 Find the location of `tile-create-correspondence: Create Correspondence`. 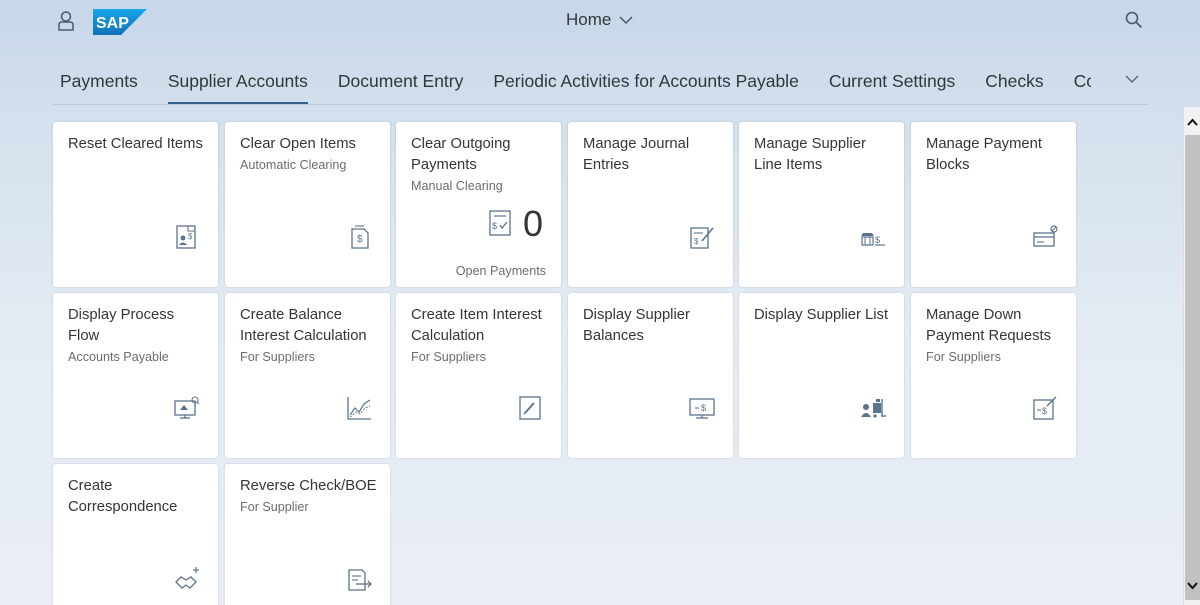

tile-create-correspondence: Create Correspondence is located at coordinates (135, 534).